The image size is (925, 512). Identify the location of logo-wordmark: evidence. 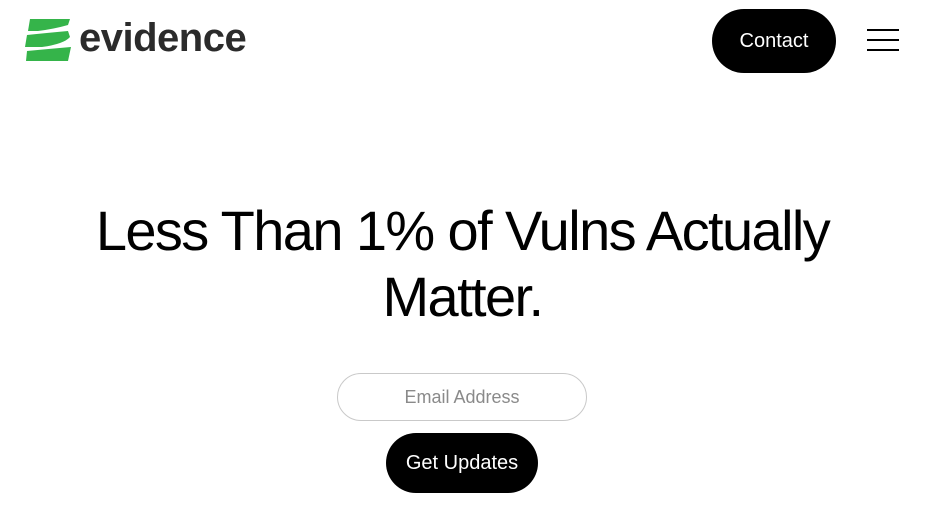
(163, 38).